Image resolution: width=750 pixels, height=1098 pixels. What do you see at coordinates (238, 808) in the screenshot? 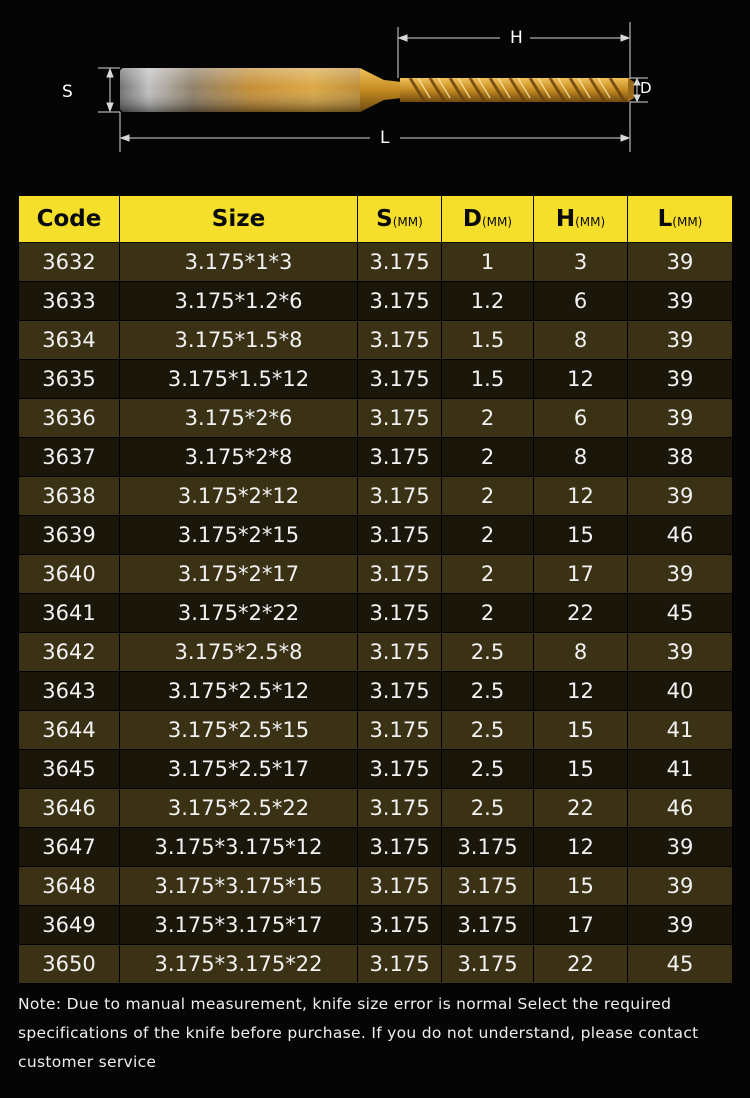
I see `size-cell: 3.175*2.5*22` at bounding box center [238, 808].